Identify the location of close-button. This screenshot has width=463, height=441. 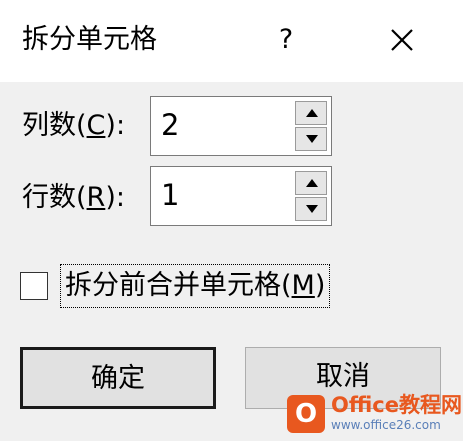
(402, 40).